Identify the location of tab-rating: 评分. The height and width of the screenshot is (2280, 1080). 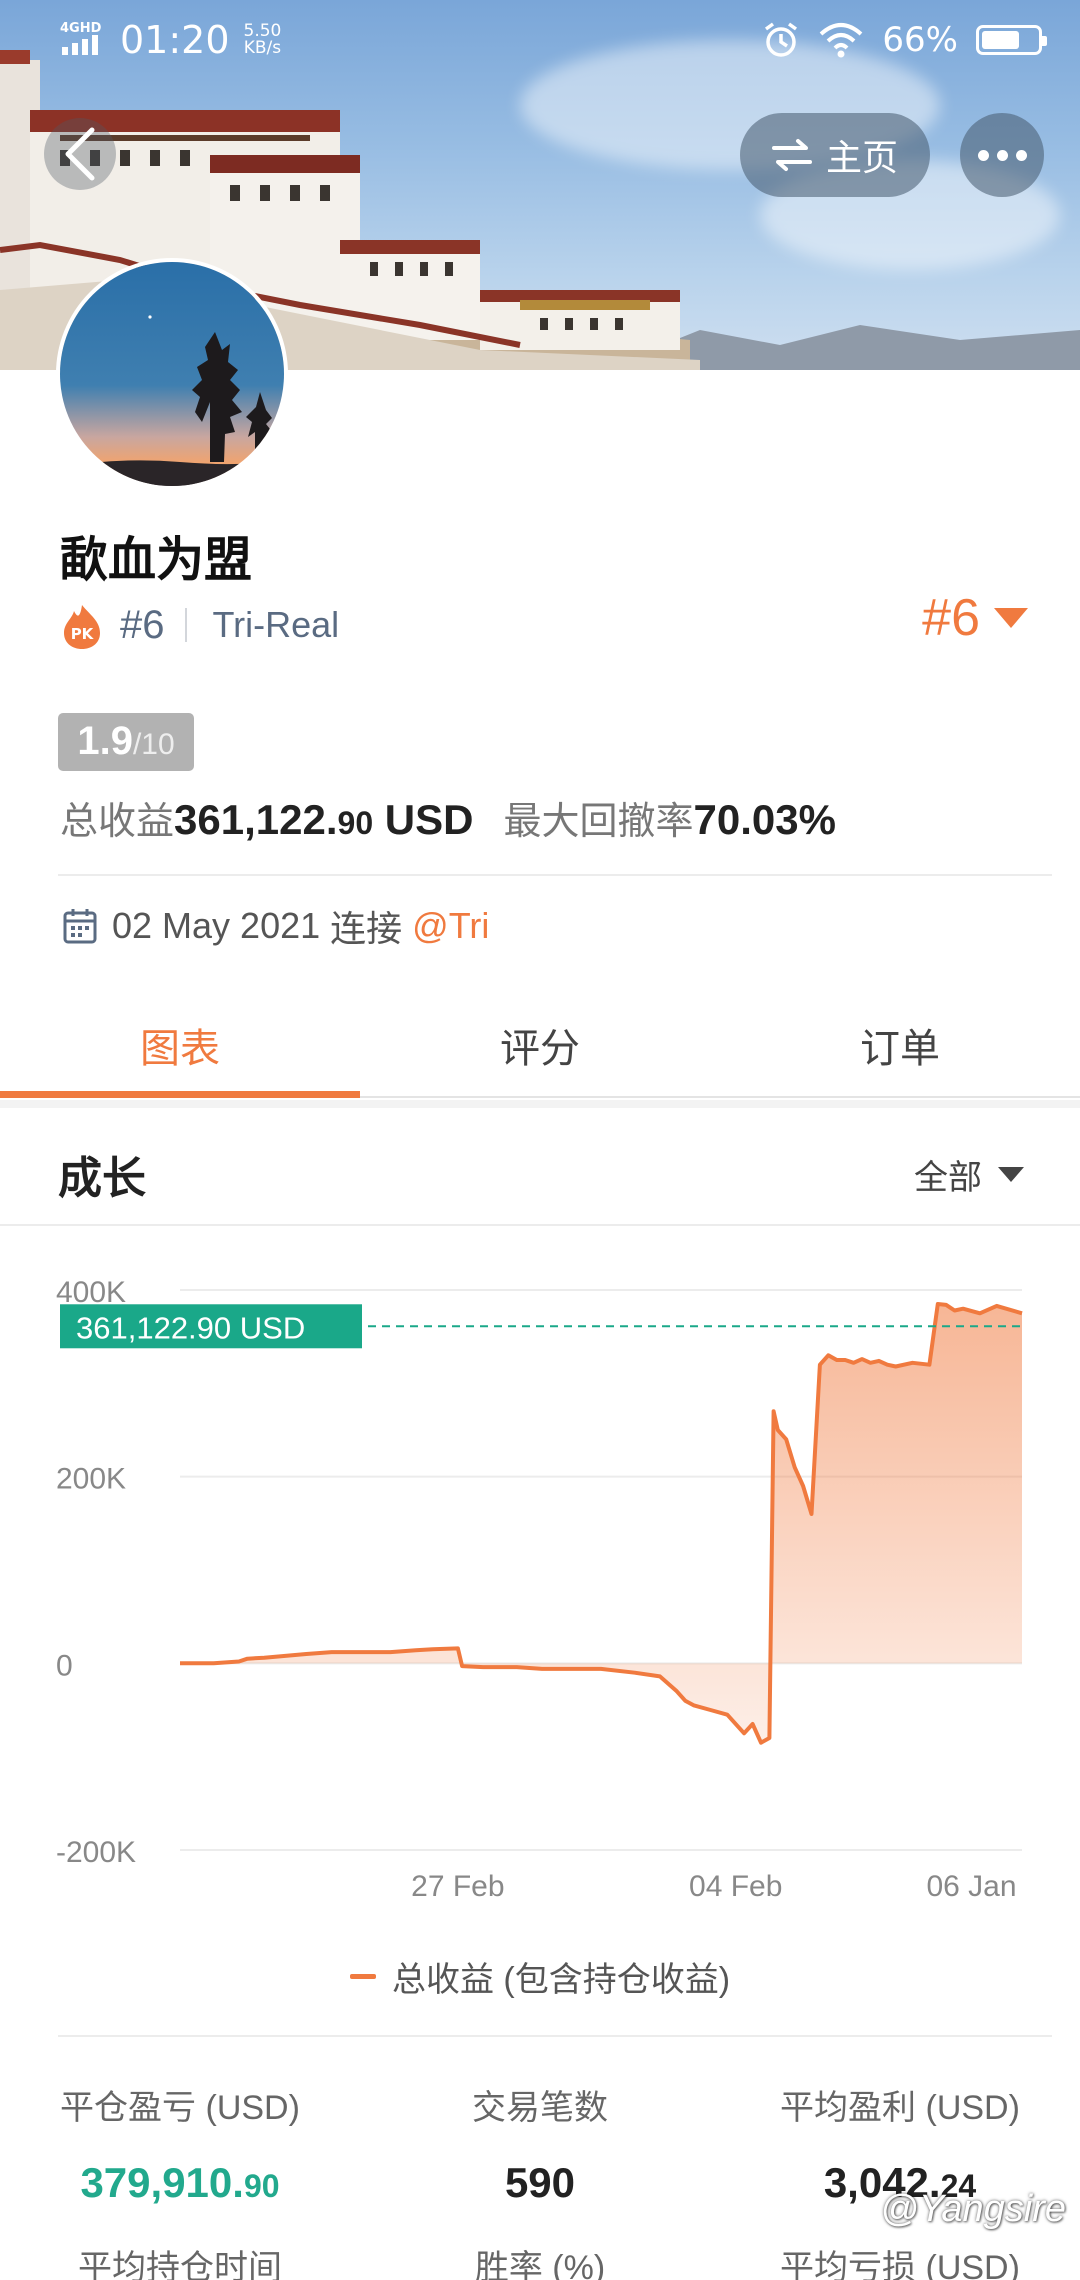
(540, 1043).